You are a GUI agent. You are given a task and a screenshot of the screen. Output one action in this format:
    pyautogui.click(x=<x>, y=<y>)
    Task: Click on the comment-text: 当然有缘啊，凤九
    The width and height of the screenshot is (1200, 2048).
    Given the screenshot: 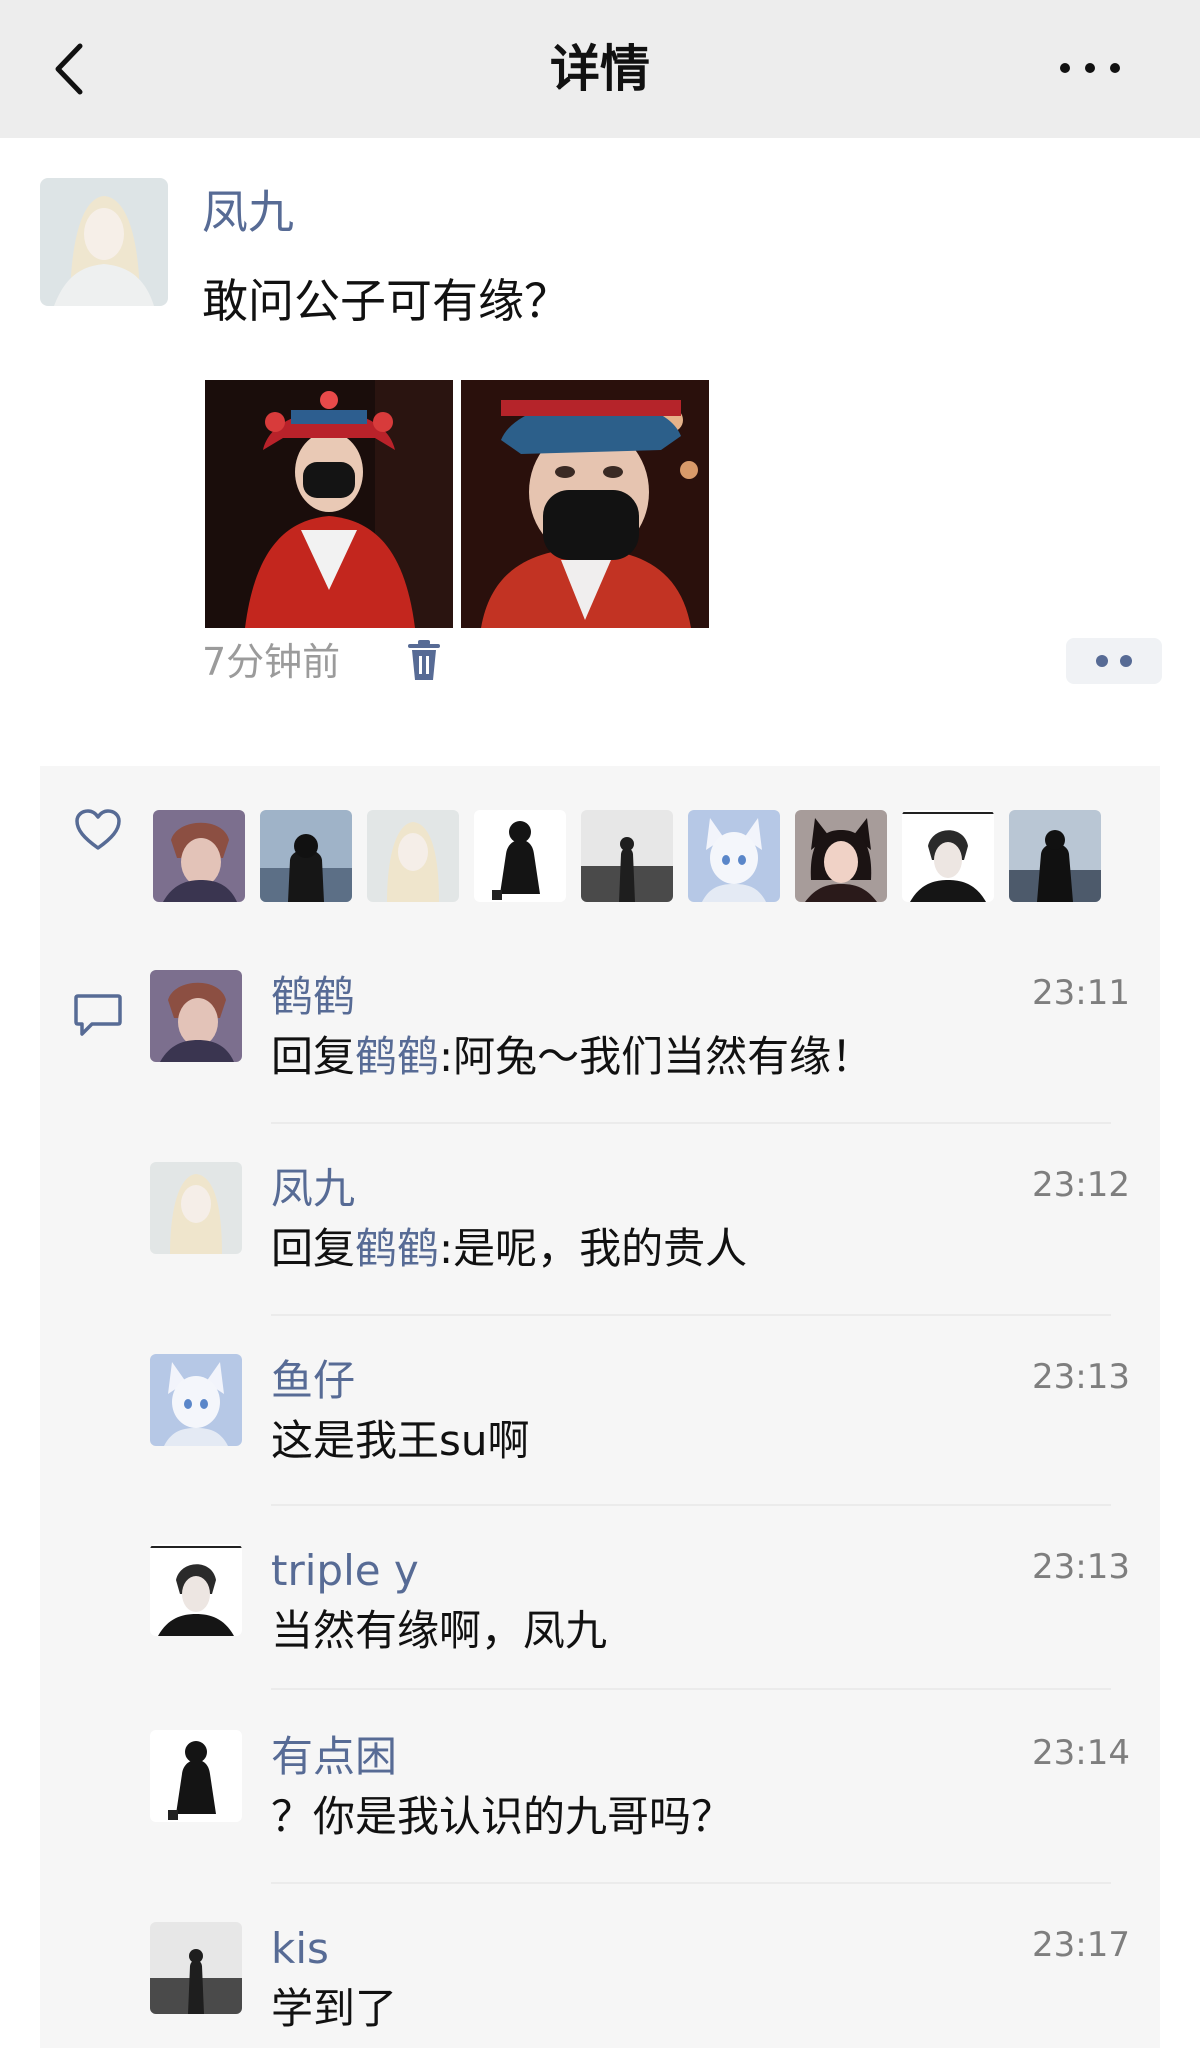 What is the action you would take?
    pyautogui.click(x=439, y=1630)
    